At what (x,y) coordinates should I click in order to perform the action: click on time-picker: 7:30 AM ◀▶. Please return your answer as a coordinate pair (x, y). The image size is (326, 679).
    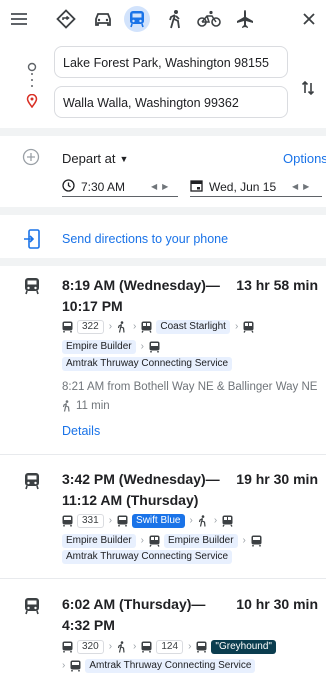
    Looking at the image, I should click on (120, 187).